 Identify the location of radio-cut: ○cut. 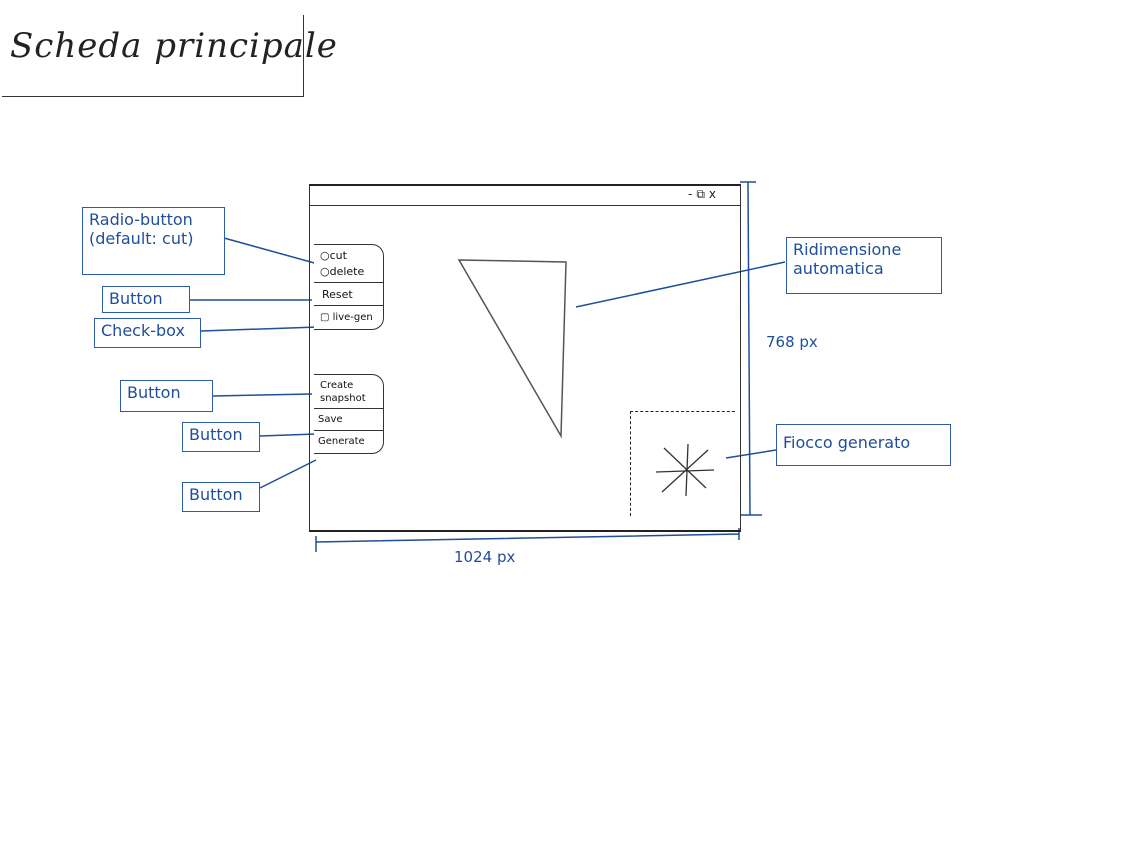
(348, 254).